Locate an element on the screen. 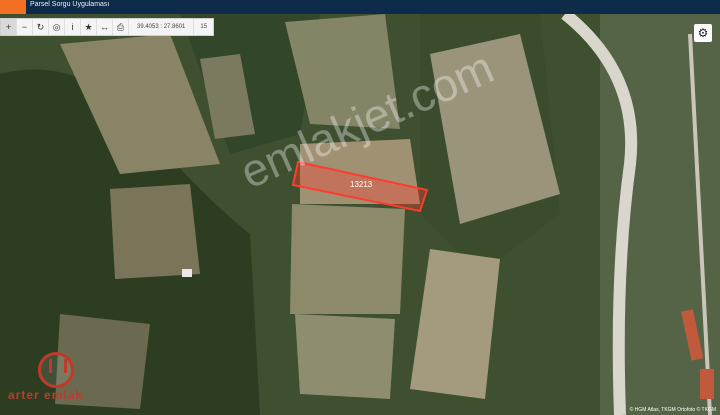  refresh-icon: ↻ is located at coordinates (41, 27).